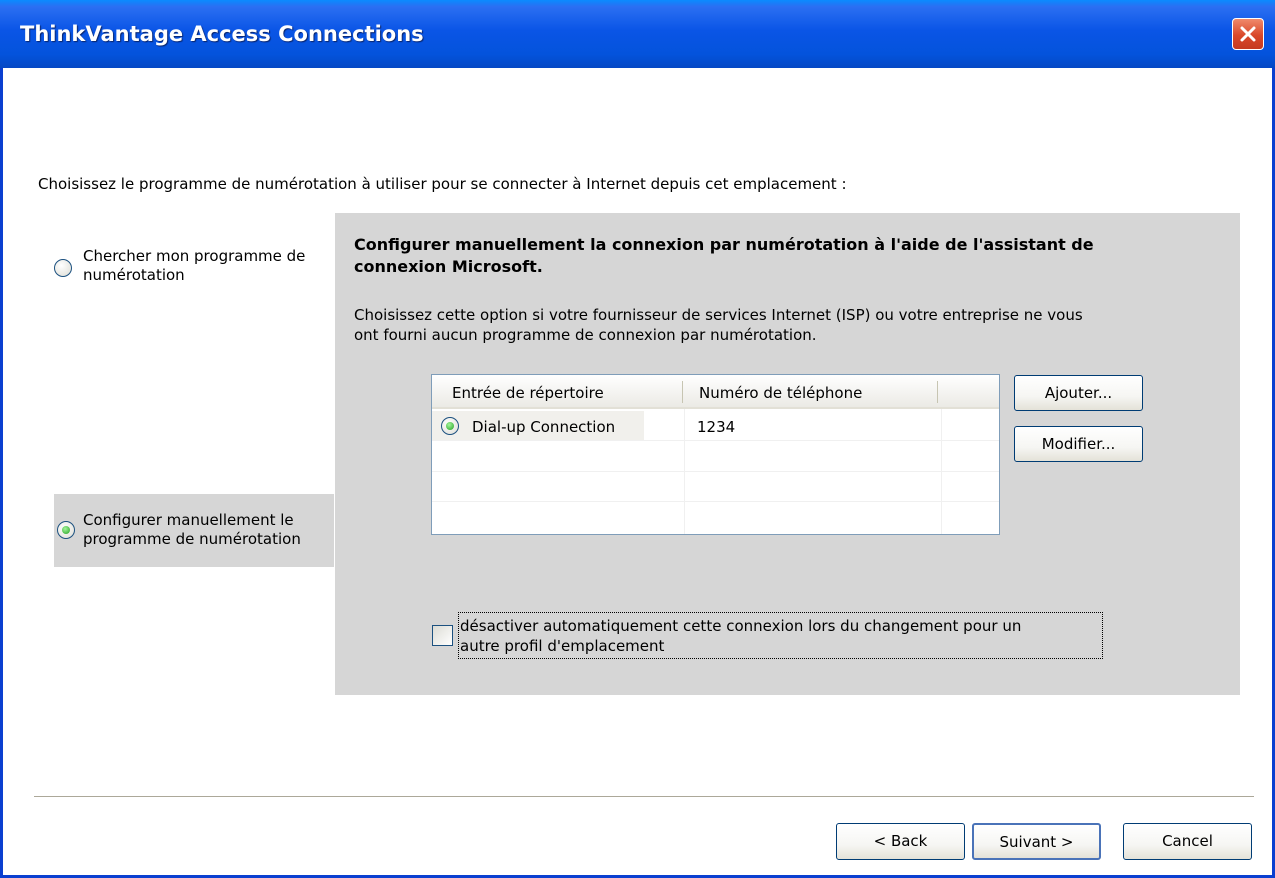  I want to click on footer-separator, so click(644, 796).